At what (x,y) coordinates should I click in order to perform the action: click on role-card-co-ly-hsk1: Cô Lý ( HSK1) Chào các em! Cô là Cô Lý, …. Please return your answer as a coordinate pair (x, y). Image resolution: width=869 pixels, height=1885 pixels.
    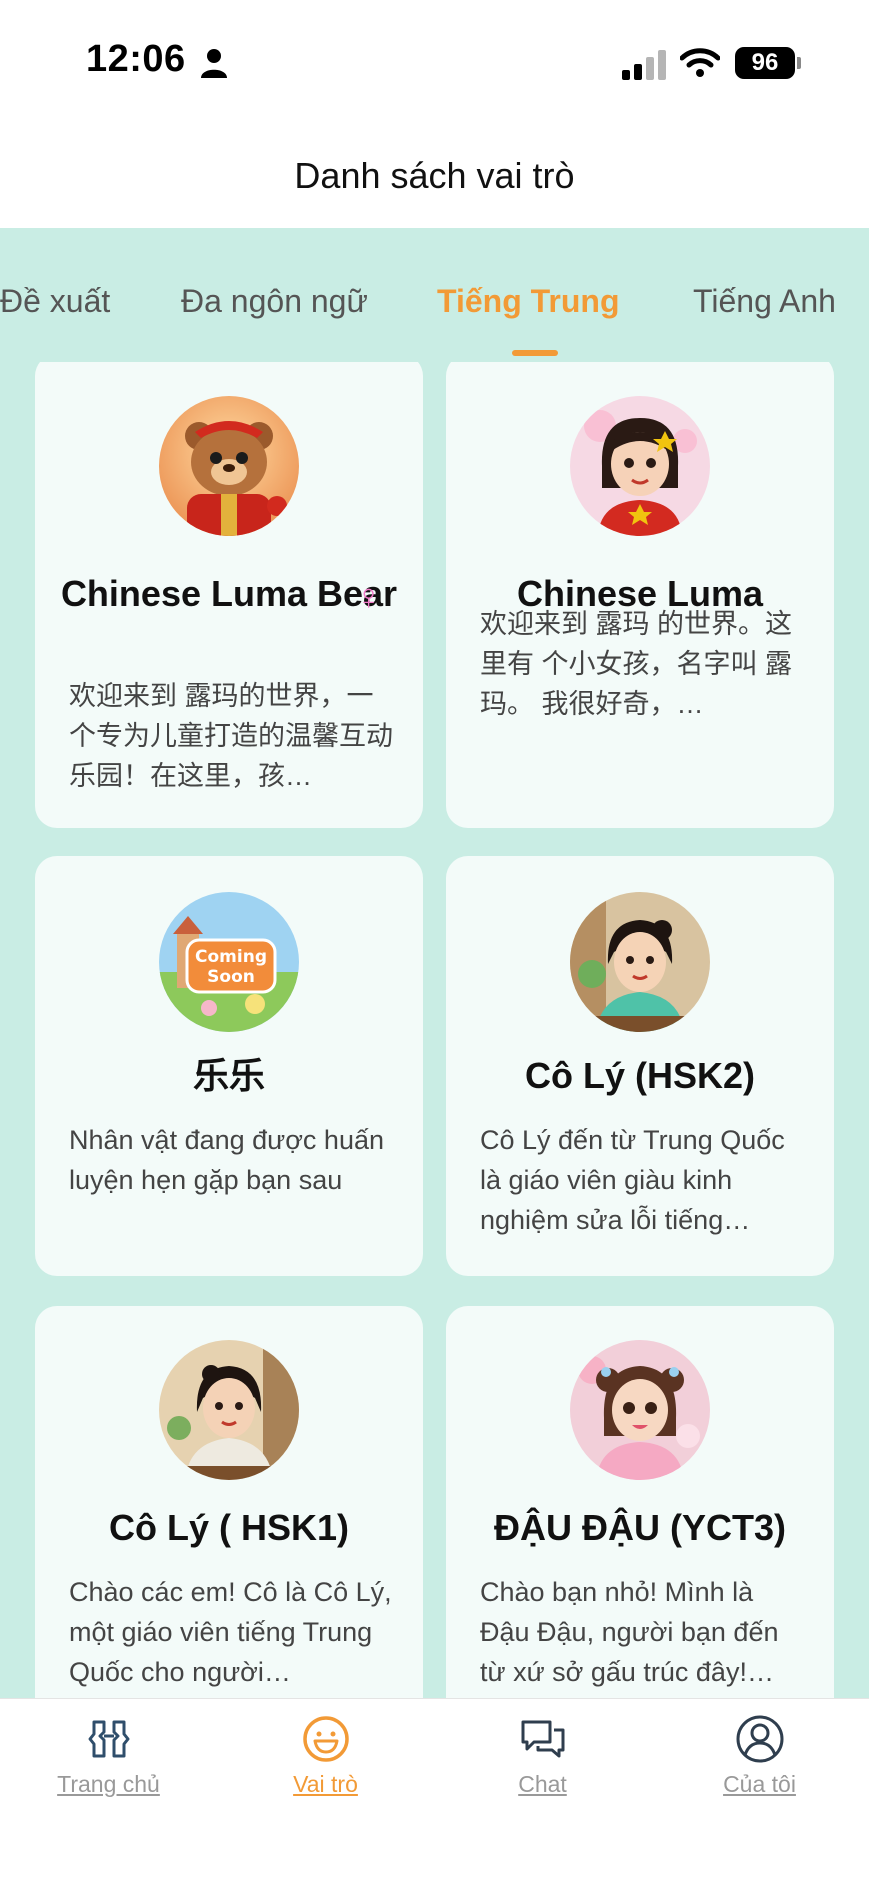
    Looking at the image, I should click on (229, 1502).